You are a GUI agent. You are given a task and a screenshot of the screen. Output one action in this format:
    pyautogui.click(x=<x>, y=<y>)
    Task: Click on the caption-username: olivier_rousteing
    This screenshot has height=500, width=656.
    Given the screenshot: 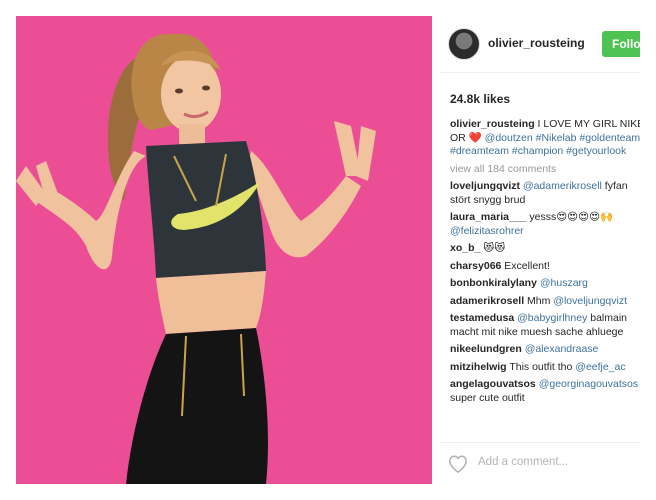 What is the action you would take?
    pyautogui.click(x=492, y=124)
    